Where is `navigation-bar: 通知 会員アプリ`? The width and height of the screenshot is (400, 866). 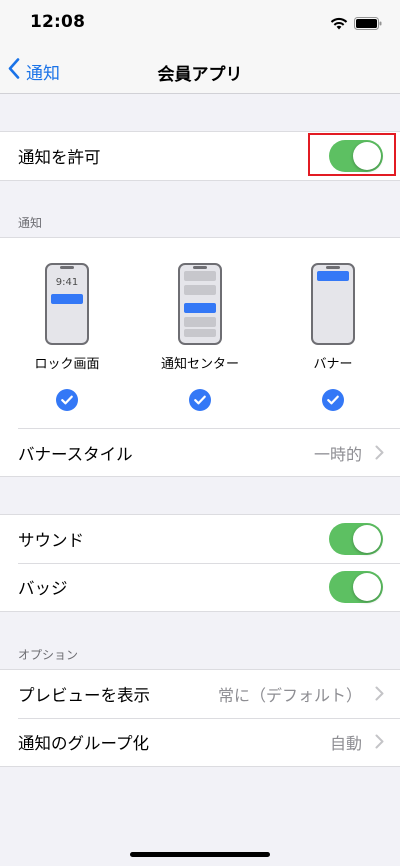
navigation-bar: 通知 会員アプリ is located at coordinates (200, 71).